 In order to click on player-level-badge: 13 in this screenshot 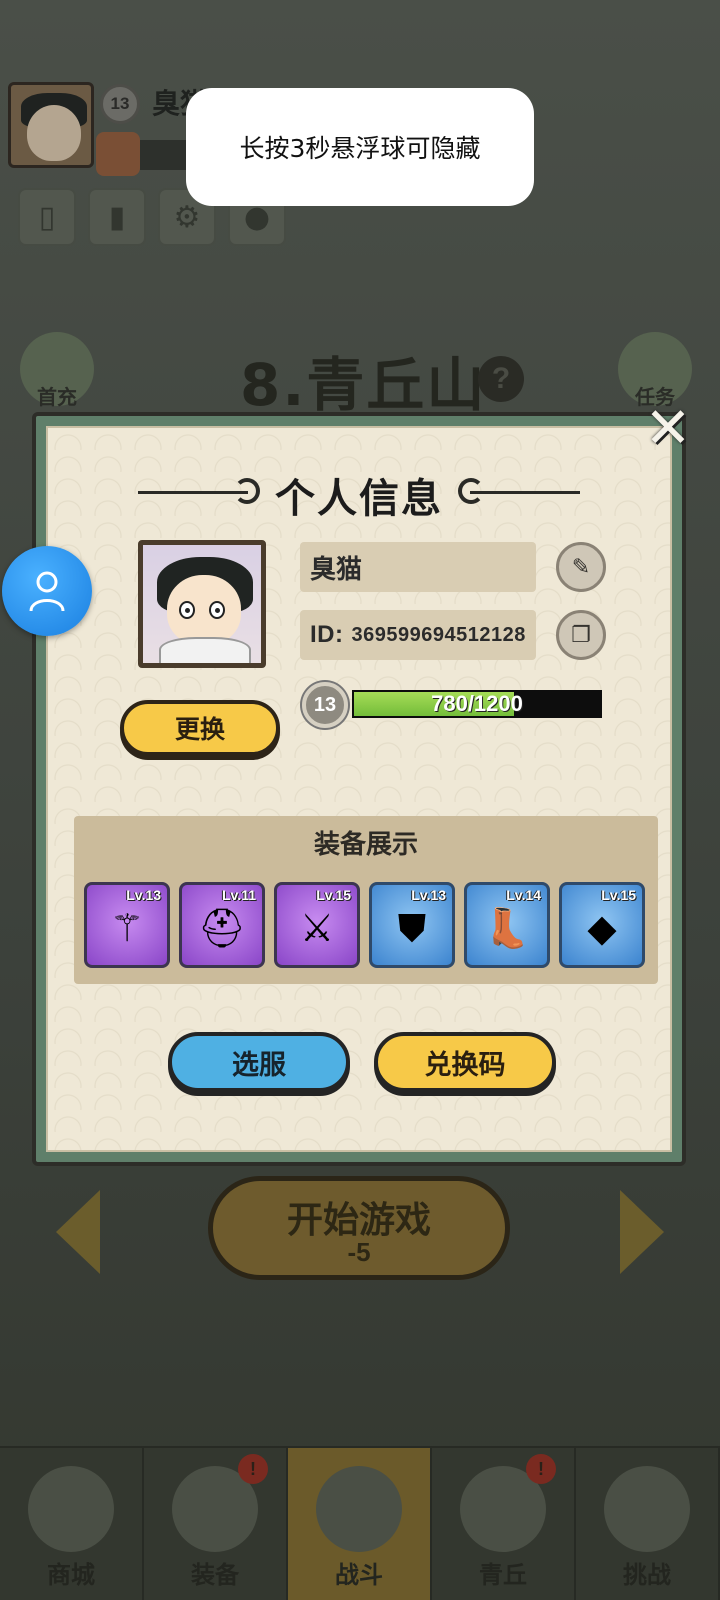, I will do `click(120, 104)`.